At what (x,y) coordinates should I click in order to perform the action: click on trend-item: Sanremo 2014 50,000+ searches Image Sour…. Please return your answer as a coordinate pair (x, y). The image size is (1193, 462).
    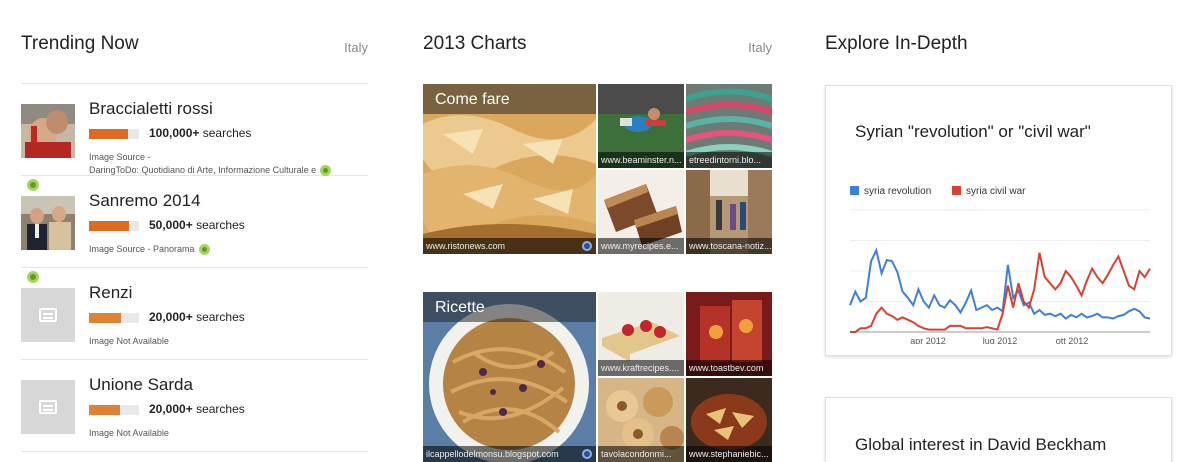
    Looking at the image, I should click on (194, 222).